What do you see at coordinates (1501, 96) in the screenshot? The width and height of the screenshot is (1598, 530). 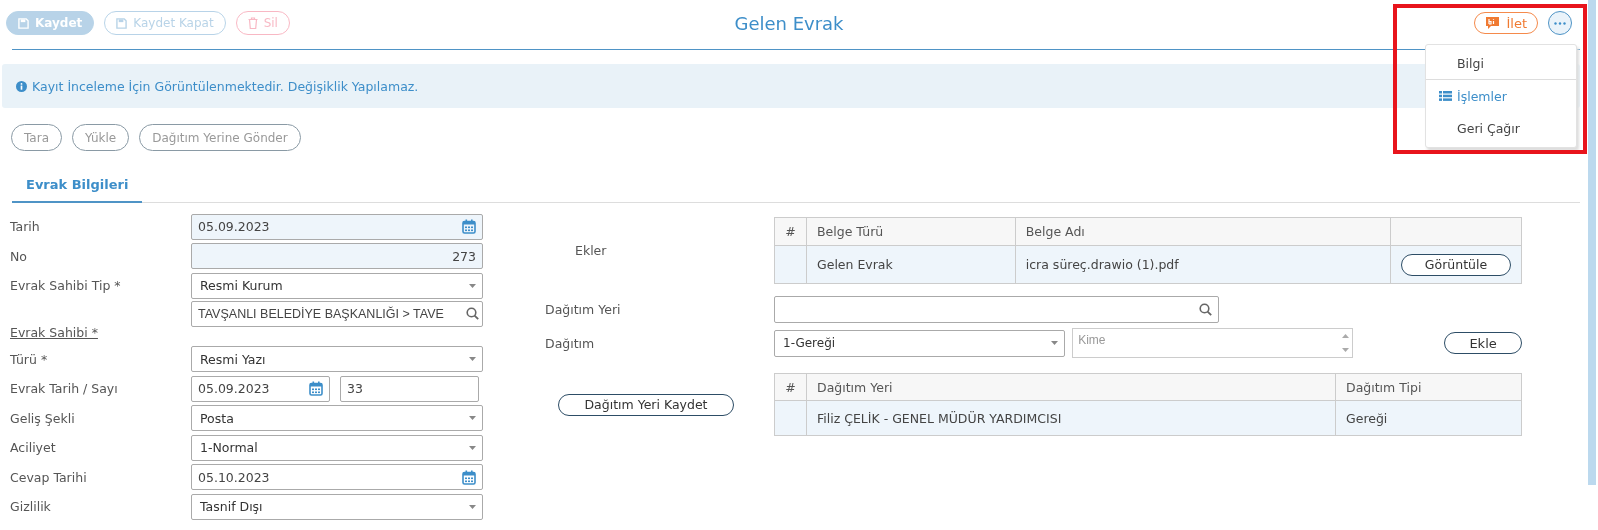 I see `menu-item: İşlemler` at bounding box center [1501, 96].